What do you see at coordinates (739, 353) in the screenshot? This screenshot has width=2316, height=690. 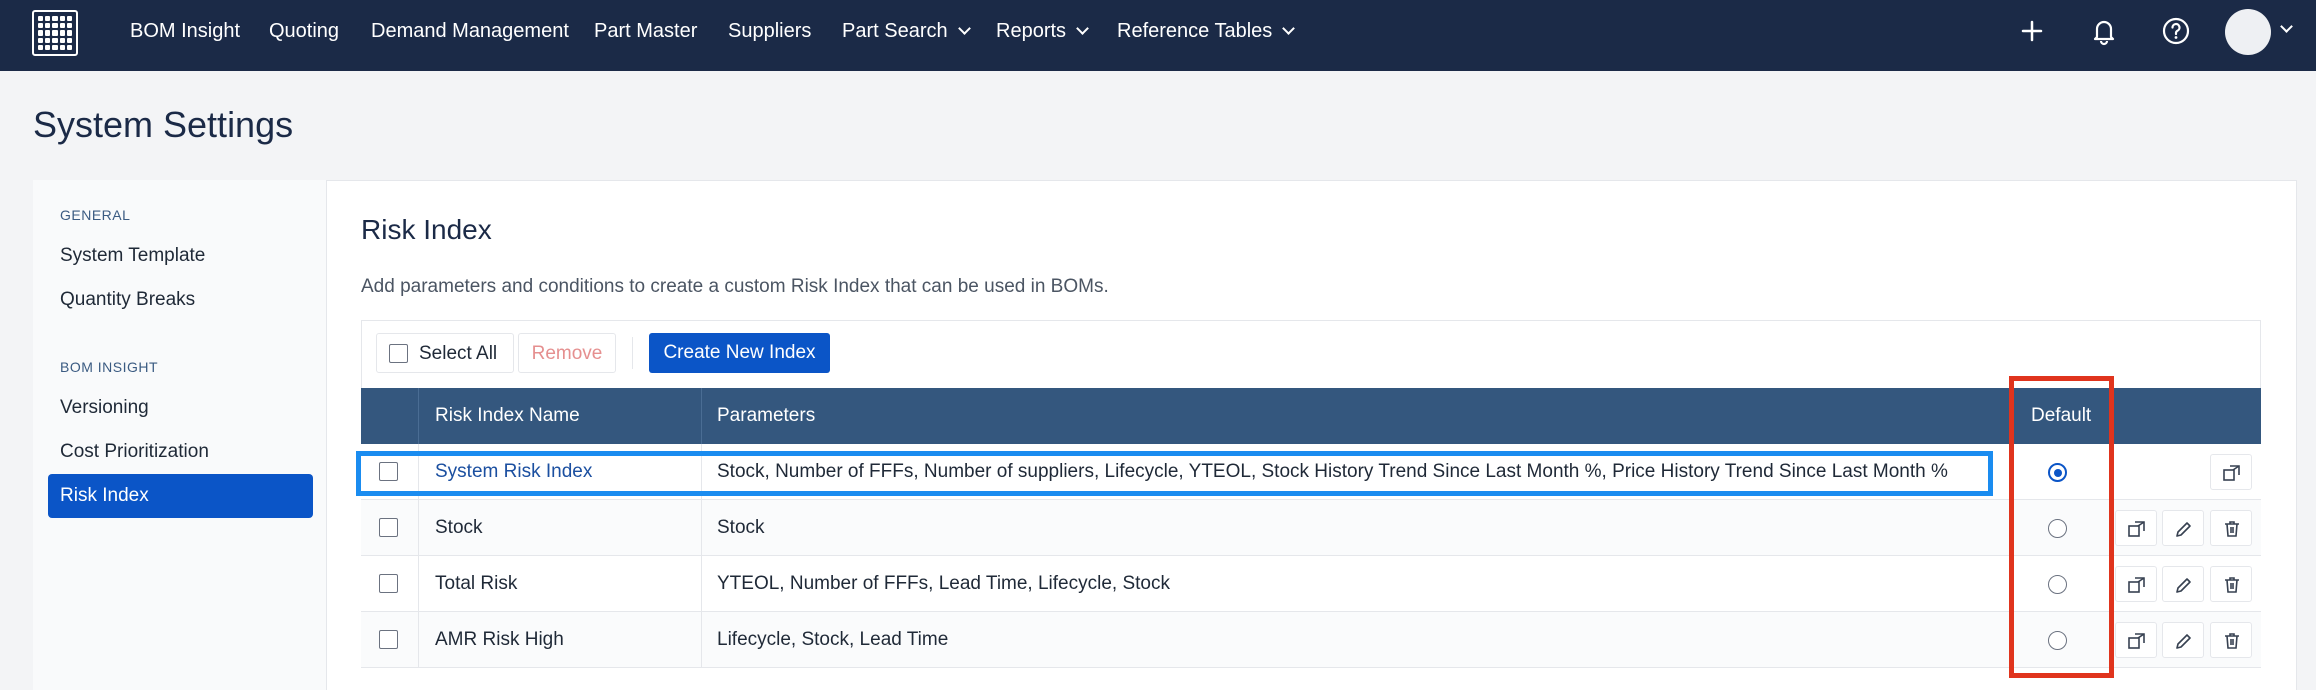 I see `create-new-index-button: Create New Index` at bounding box center [739, 353].